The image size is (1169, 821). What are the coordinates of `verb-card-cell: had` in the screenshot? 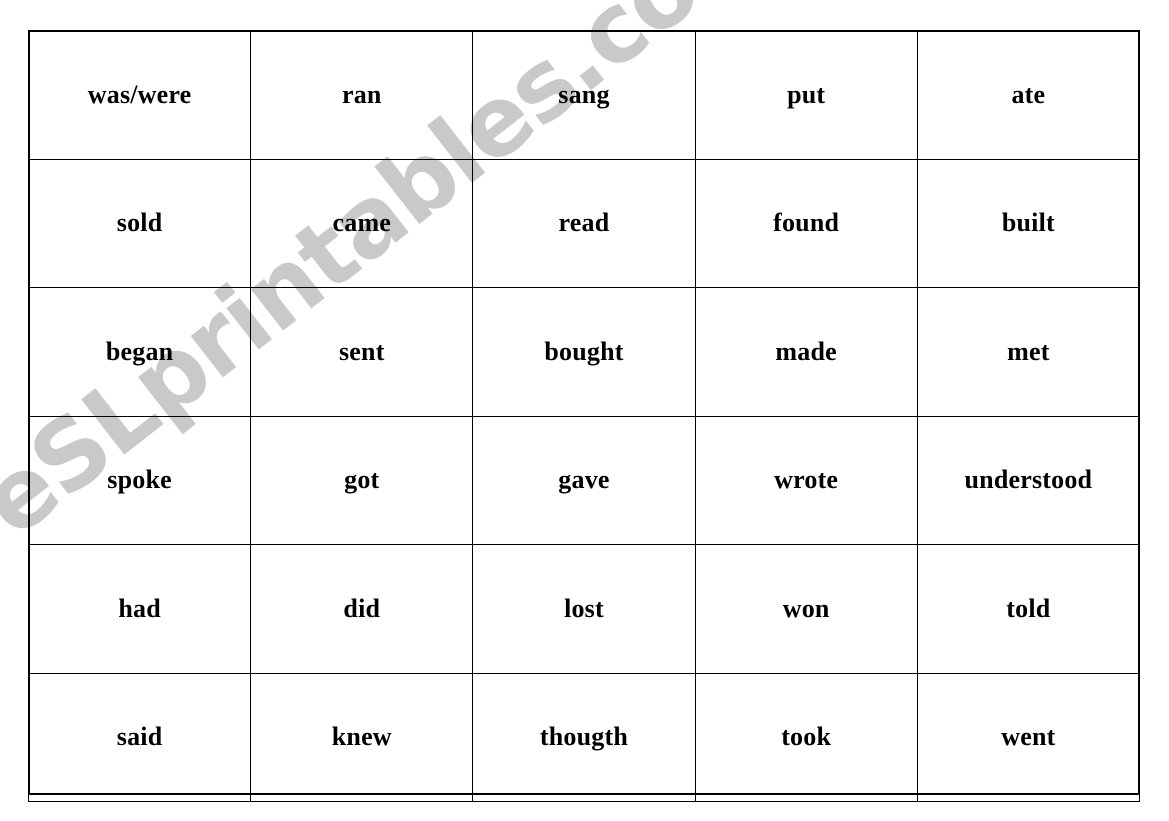 It's located at (139, 609).